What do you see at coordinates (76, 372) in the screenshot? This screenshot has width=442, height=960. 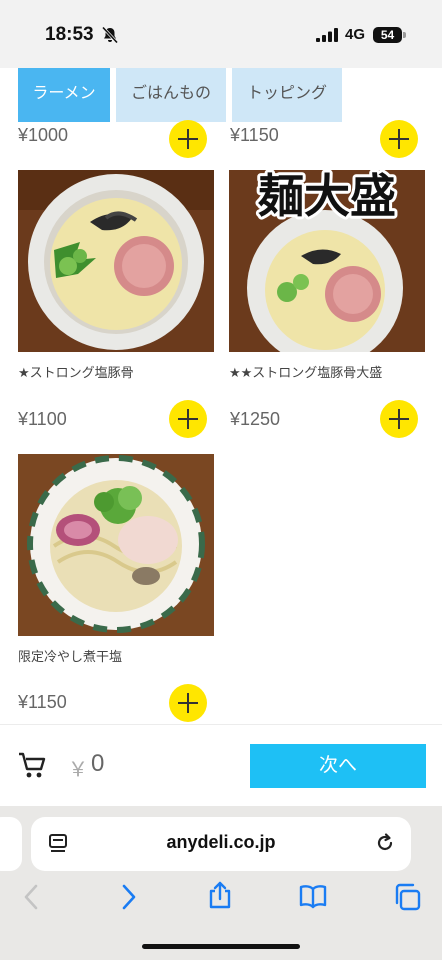 I see `product-name: ★ストロング塩豚骨` at bounding box center [76, 372].